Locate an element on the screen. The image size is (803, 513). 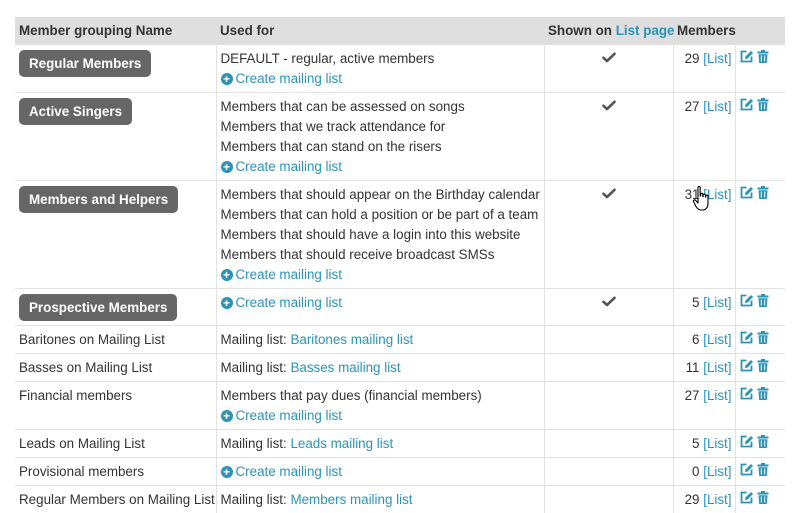
list-page-link: List page is located at coordinates (645, 30).